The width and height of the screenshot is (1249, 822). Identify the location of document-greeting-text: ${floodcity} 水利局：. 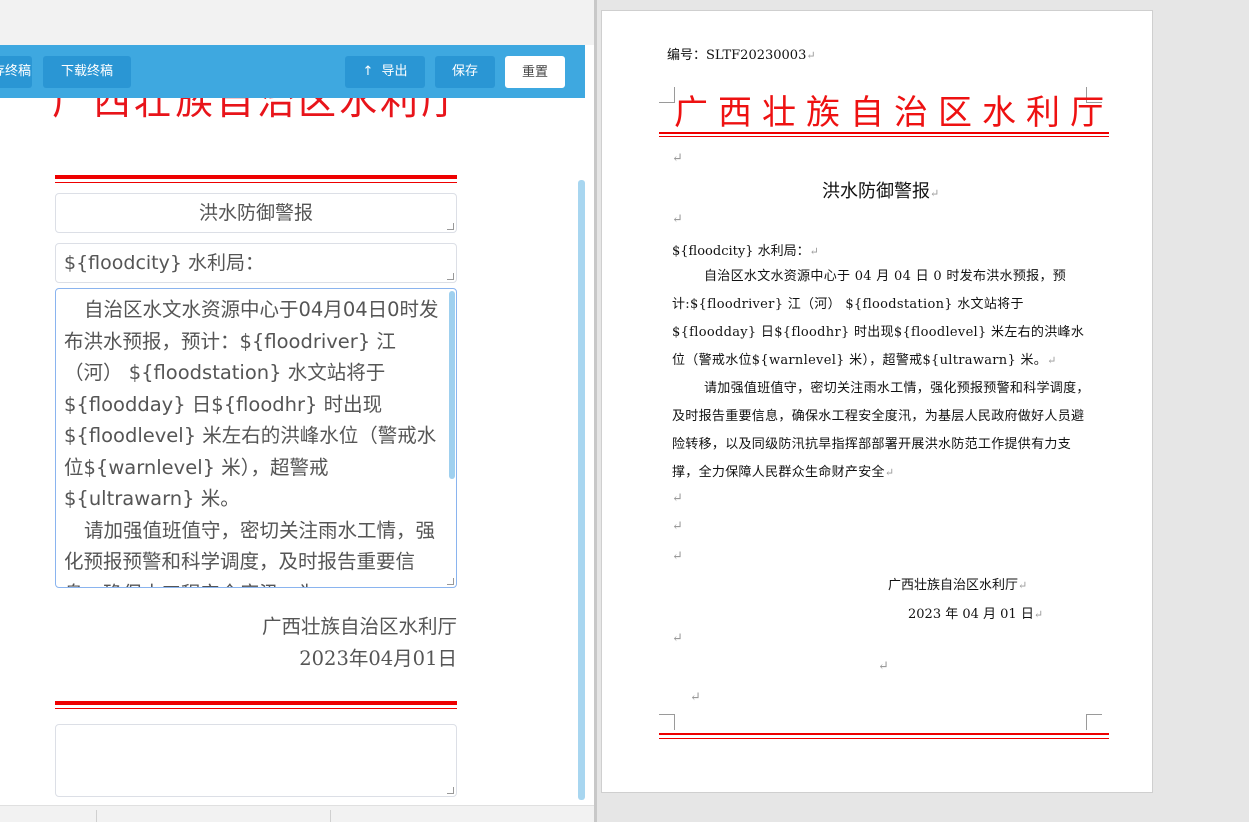
(741, 251).